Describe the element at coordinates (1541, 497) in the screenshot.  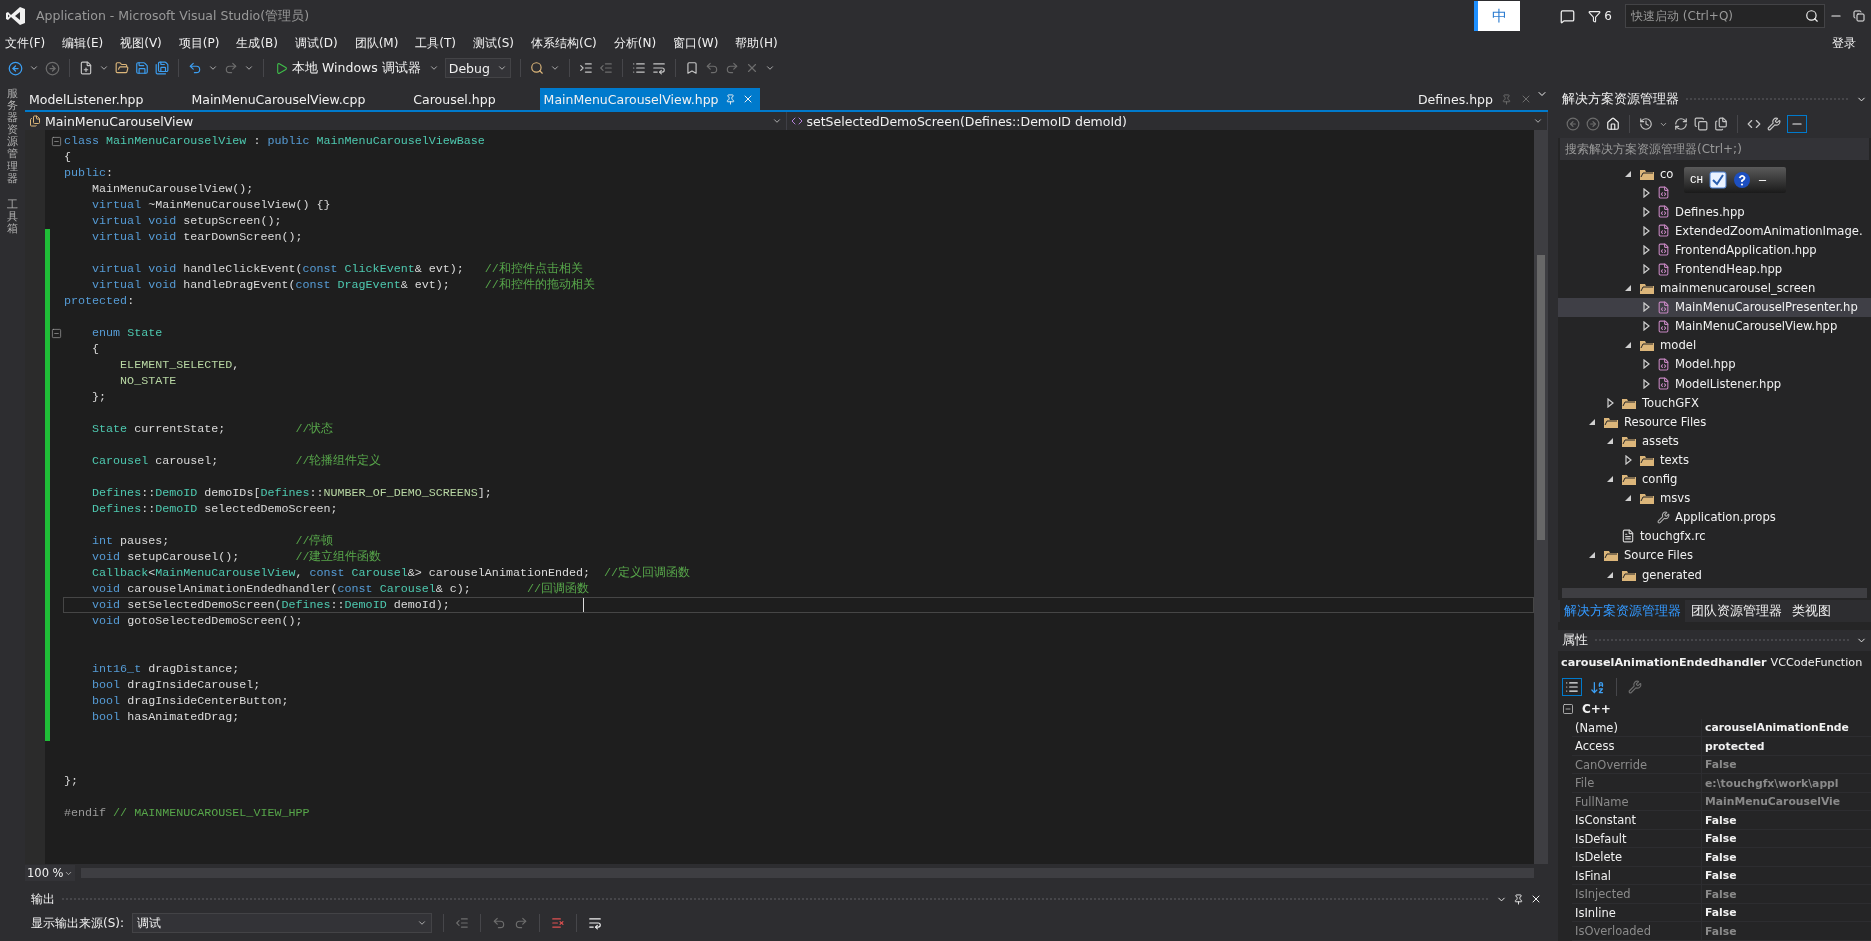
I see `vertical-scrollbar` at that location.